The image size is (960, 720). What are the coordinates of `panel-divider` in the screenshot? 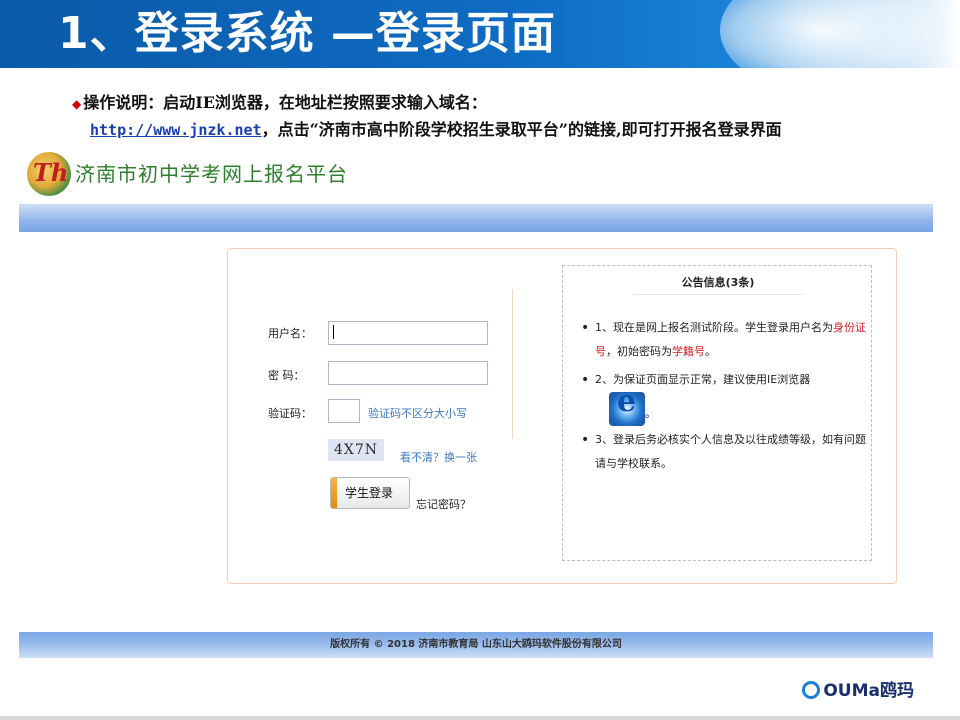 It's located at (512, 364).